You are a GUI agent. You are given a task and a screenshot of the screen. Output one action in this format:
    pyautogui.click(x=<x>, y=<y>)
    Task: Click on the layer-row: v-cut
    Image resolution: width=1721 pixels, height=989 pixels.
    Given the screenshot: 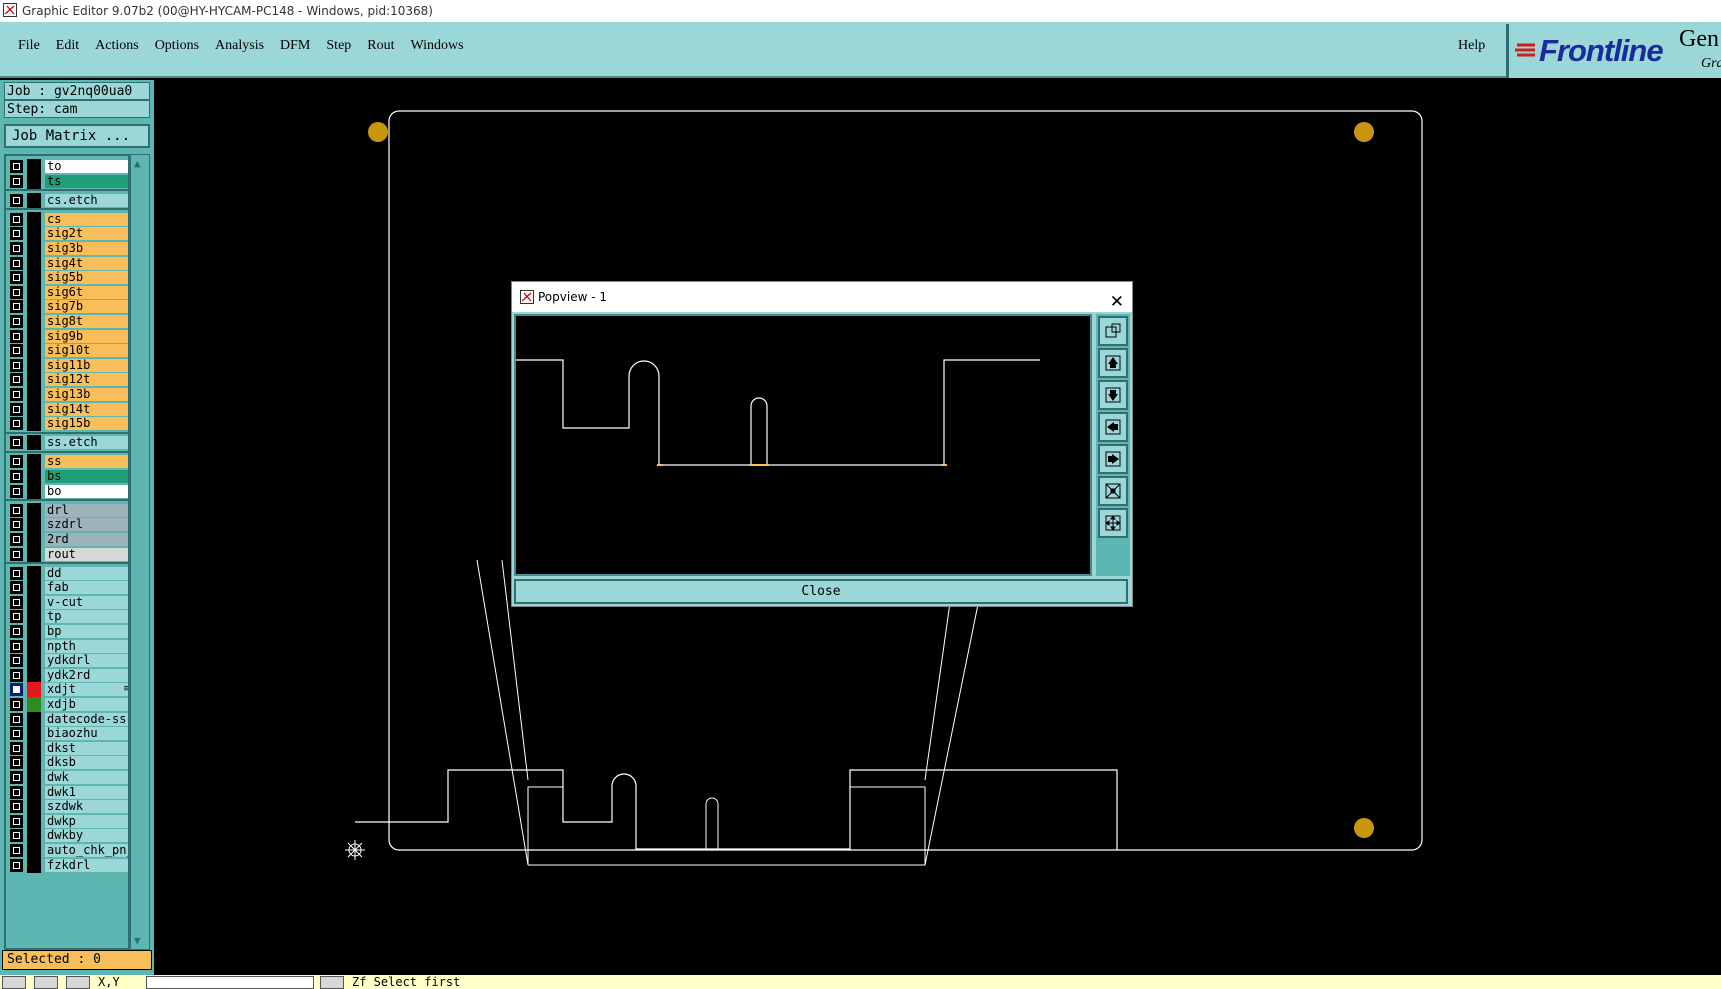 What is the action you would take?
    pyautogui.click(x=68, y=602)
    